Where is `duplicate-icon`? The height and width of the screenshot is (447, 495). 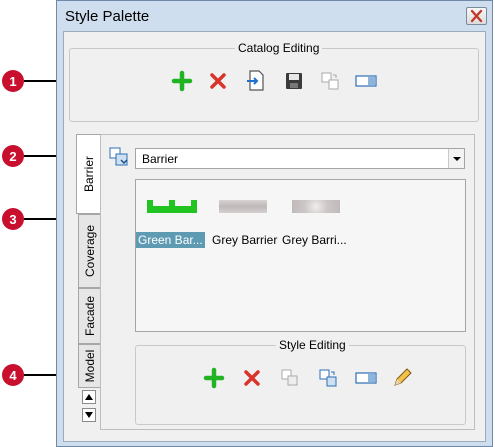
duplicate-icon is located at coordinates (289, 377).